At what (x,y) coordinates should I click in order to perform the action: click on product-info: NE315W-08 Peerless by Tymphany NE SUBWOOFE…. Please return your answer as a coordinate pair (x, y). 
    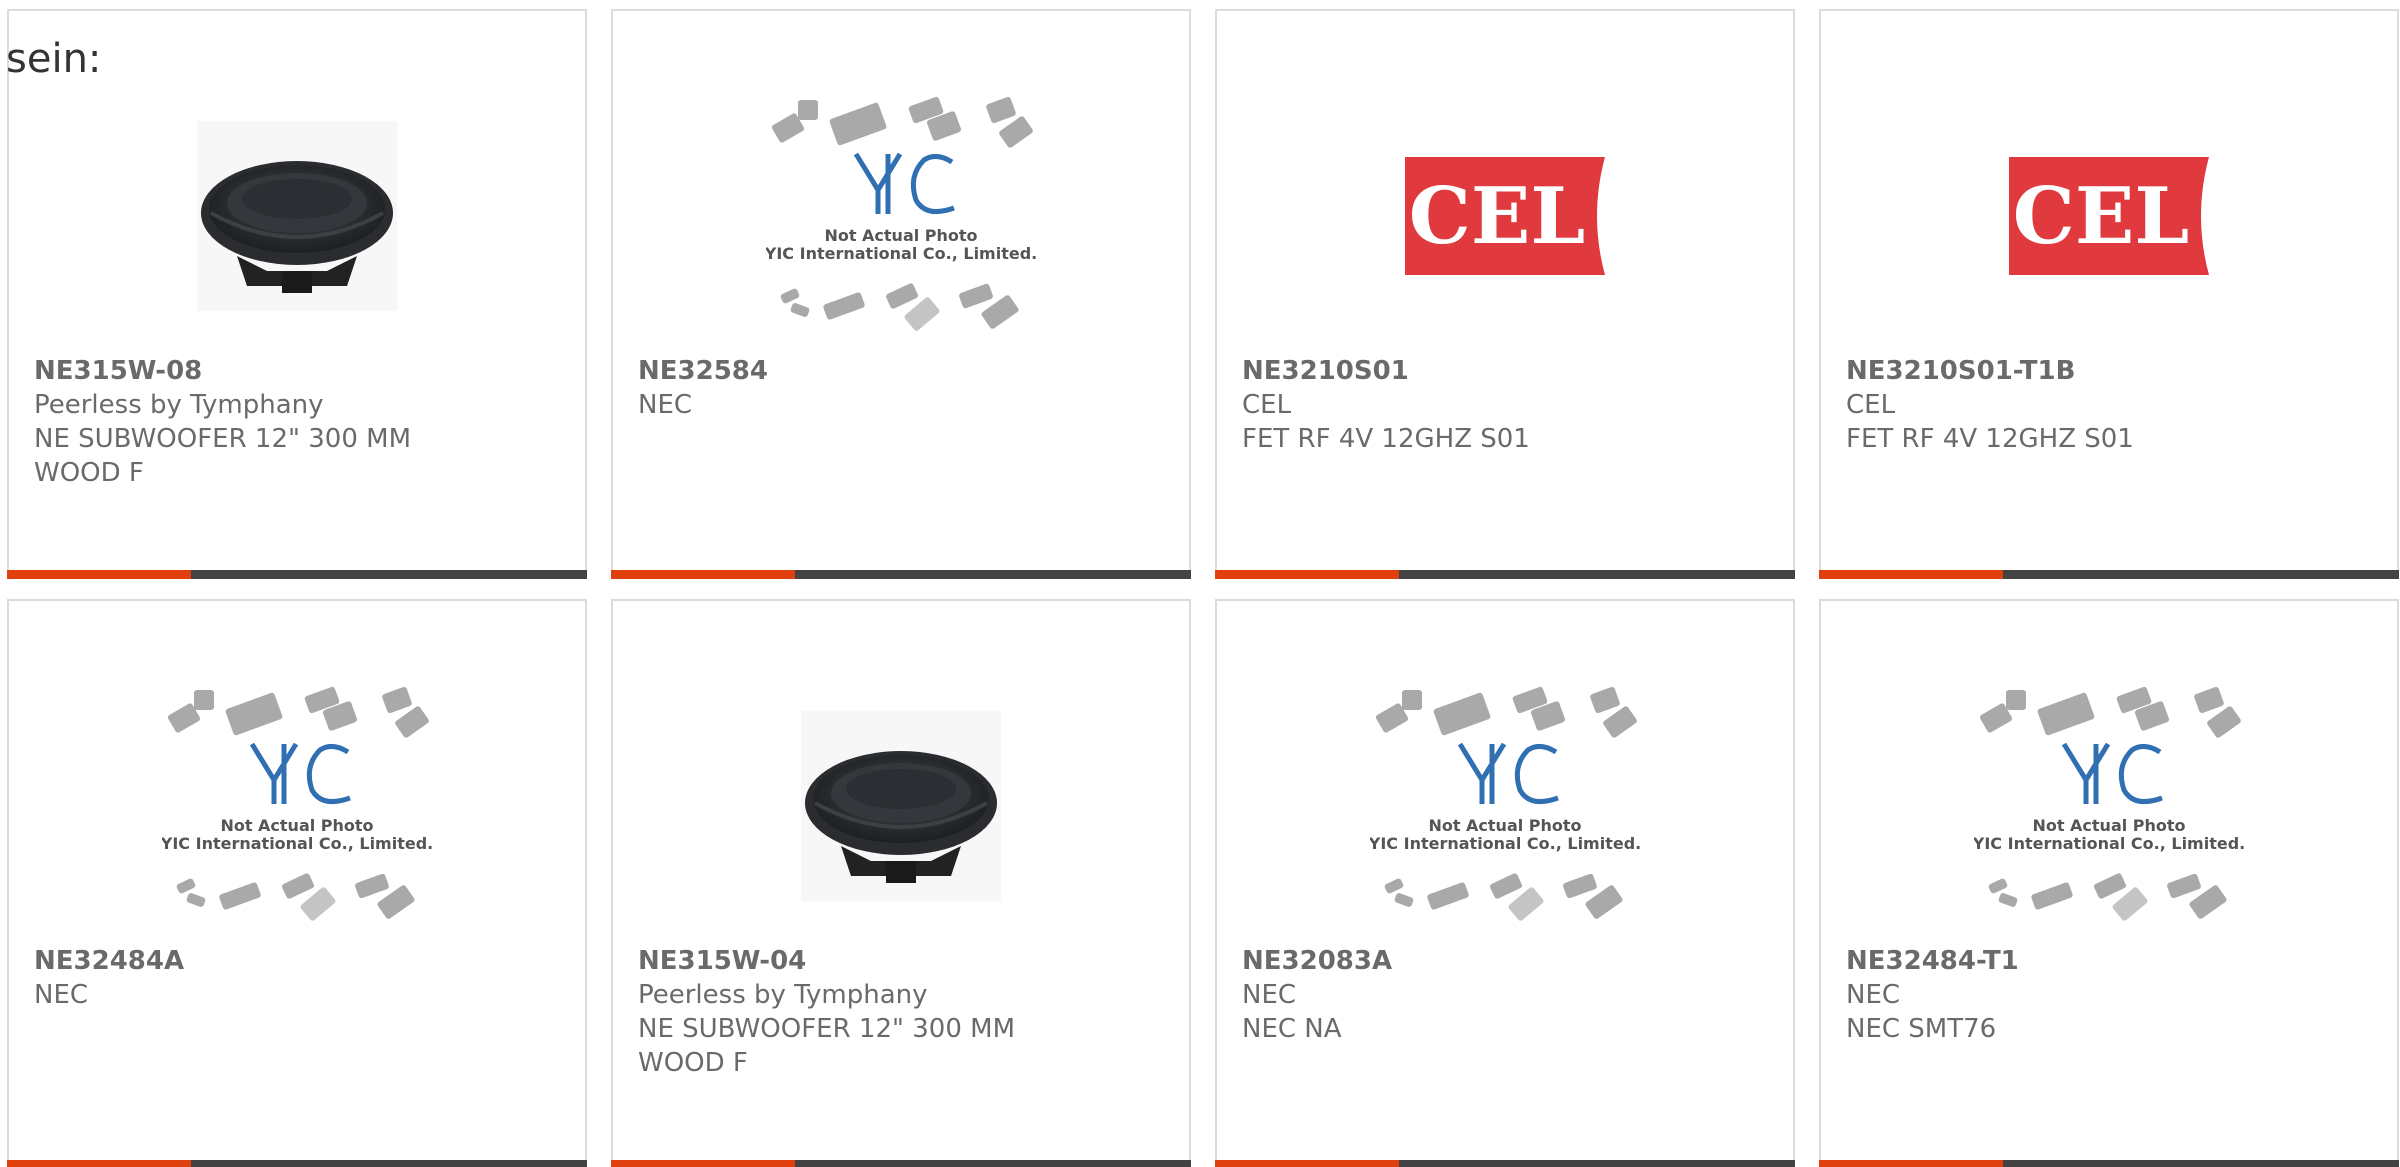
    Looking at the image, I should click on (299, 422).